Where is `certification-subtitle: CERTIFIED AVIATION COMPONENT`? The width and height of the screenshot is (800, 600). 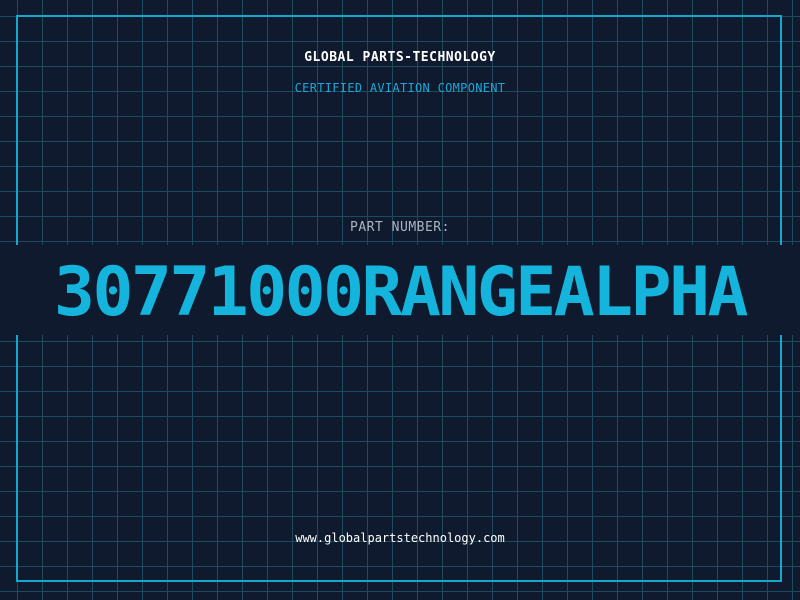
certification-subtitle: CERTIFIED AVIATION COMPONENT is located at coordinates (400, 88).